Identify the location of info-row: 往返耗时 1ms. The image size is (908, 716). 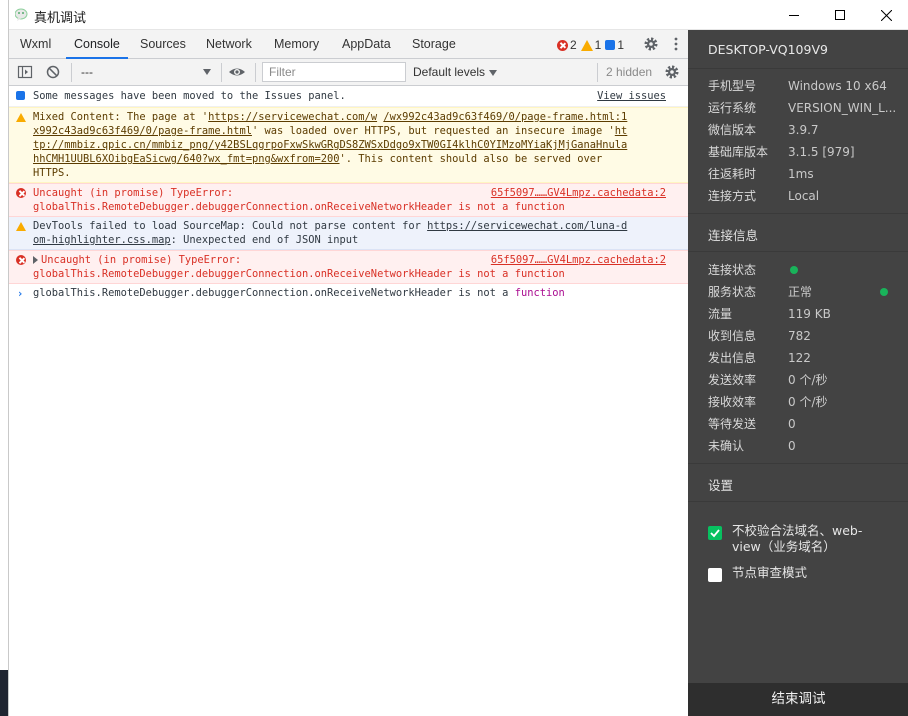
(761, 174).